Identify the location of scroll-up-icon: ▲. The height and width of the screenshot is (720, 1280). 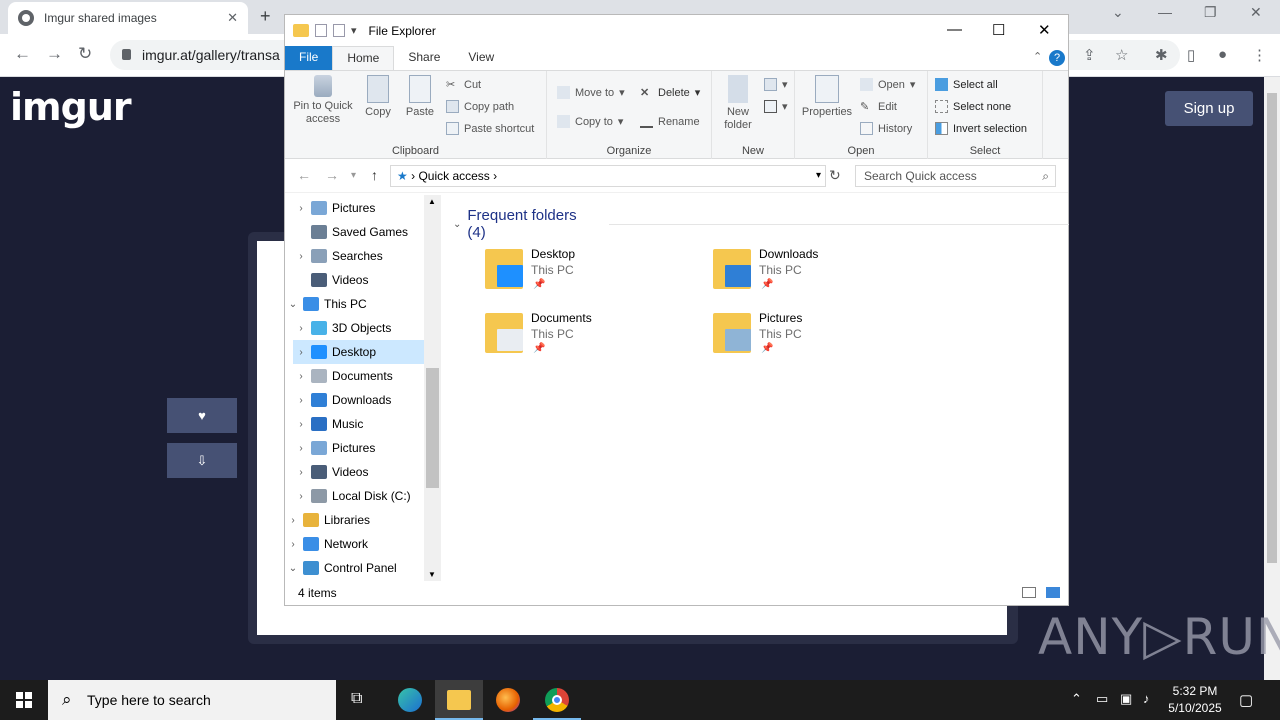
(432, 201).